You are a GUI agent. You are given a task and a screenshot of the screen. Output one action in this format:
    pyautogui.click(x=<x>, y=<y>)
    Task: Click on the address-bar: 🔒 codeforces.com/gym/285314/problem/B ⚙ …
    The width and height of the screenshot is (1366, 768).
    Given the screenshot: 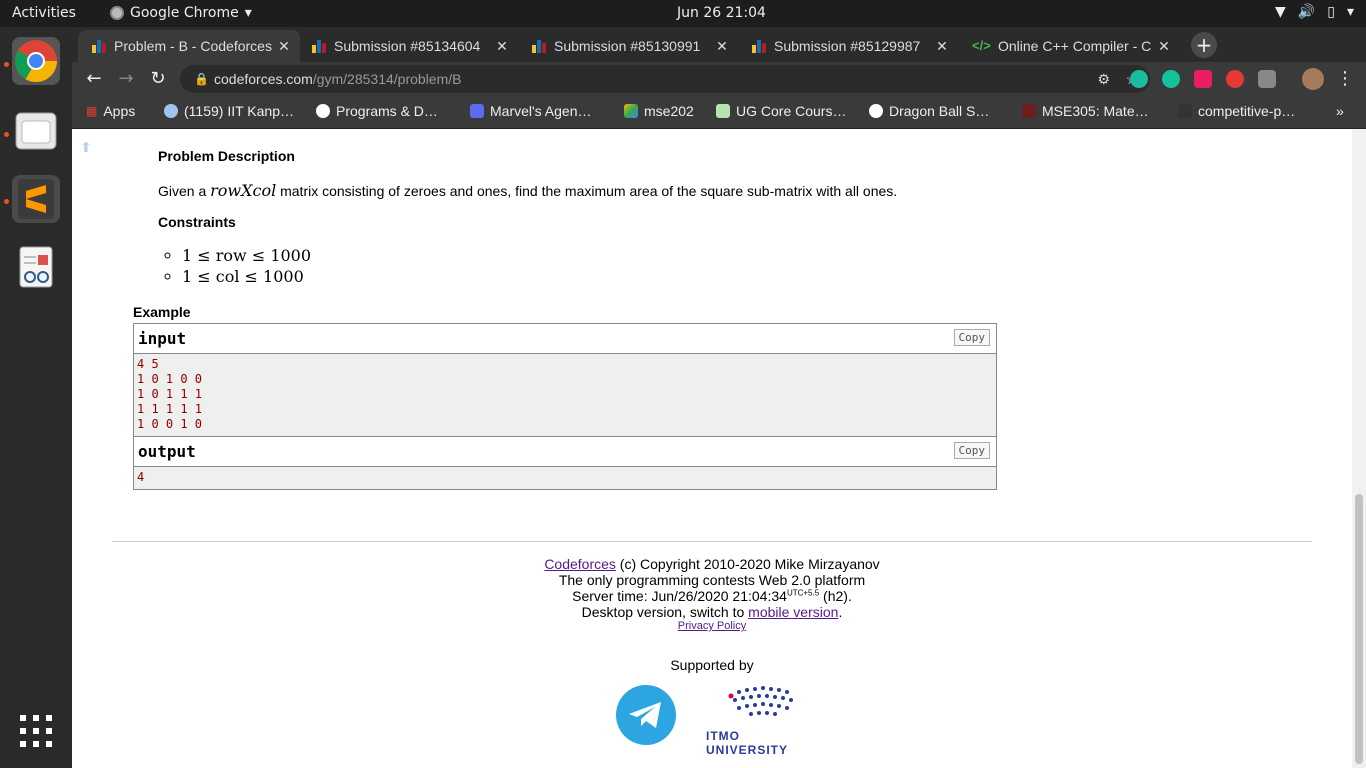 What is the action you would take?
    pyautogui.click(x=665, y=79)
    